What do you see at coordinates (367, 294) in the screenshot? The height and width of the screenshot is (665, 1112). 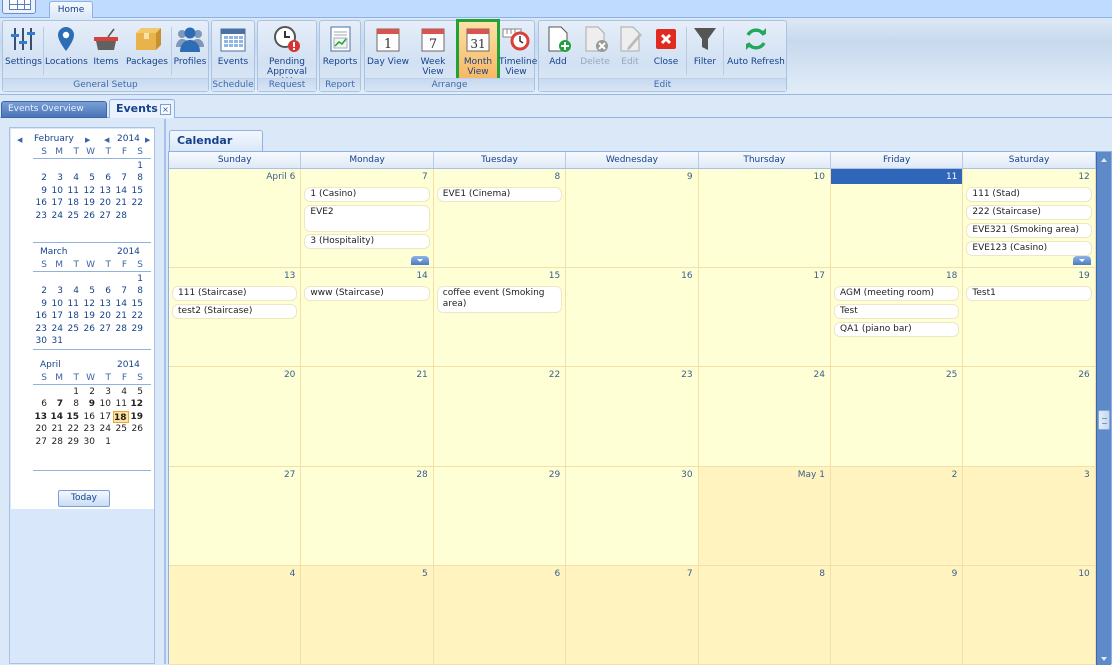 I see `event-item: www (Staircase)` at bounding box center [367, 294].